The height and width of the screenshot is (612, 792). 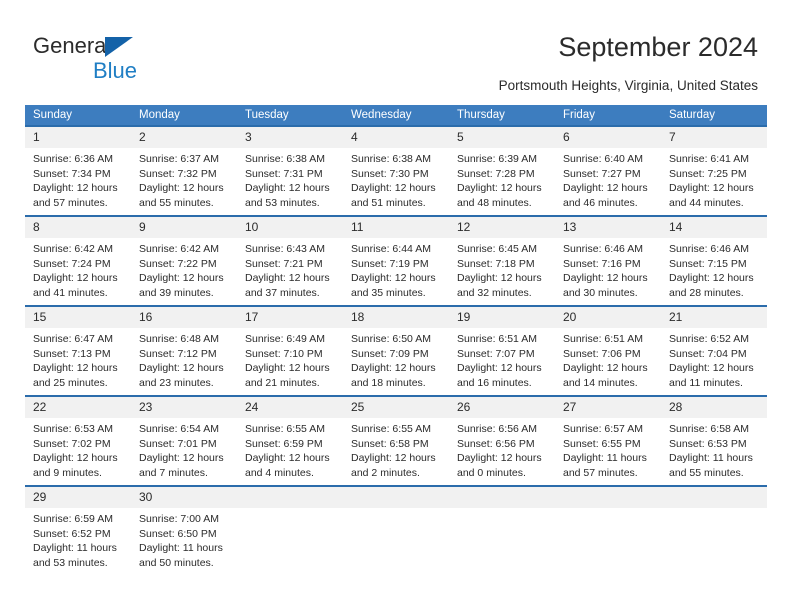 I want to click on sunrise-line: Sunrise: 6:47 AM, so click(x=73, y=339).